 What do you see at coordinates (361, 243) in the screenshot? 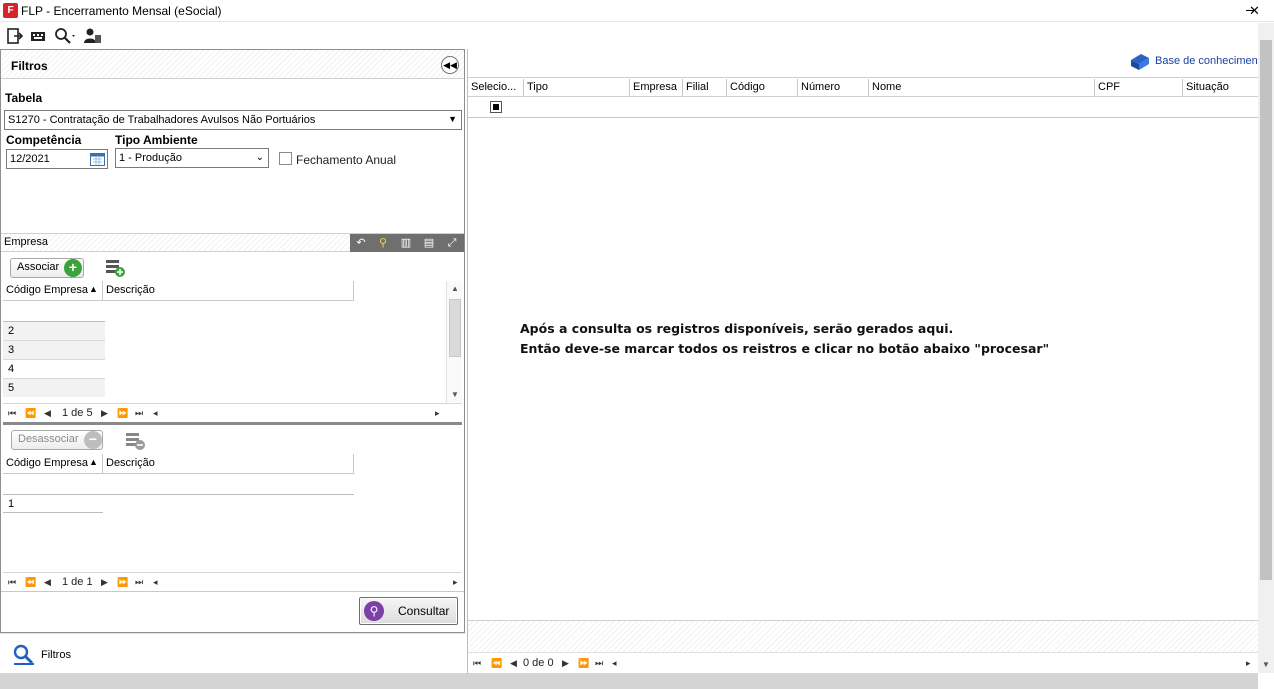
I see `undo-icon: ↶` at bounding box center [361, 243].